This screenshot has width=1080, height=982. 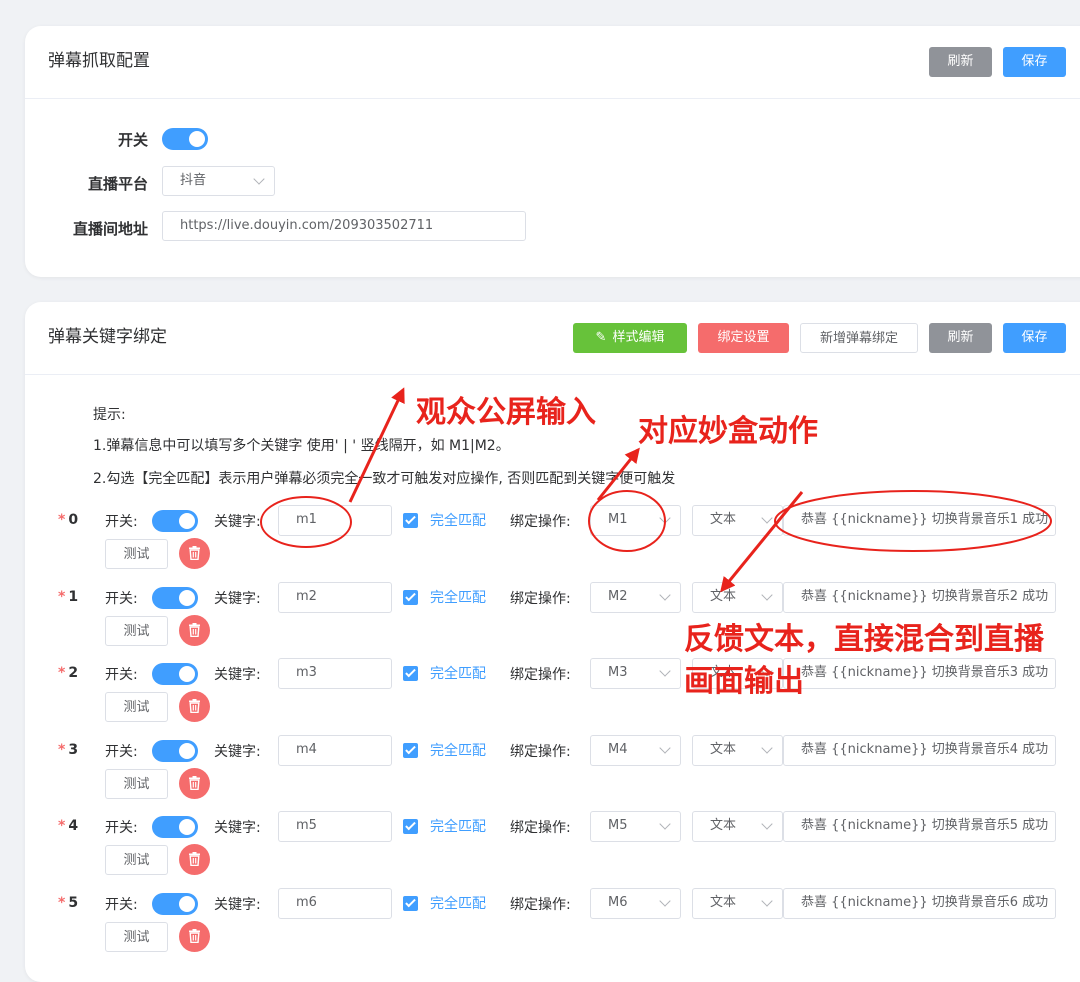 I want to click on capture-save-button: 保存, so click(x=1034, y=62).